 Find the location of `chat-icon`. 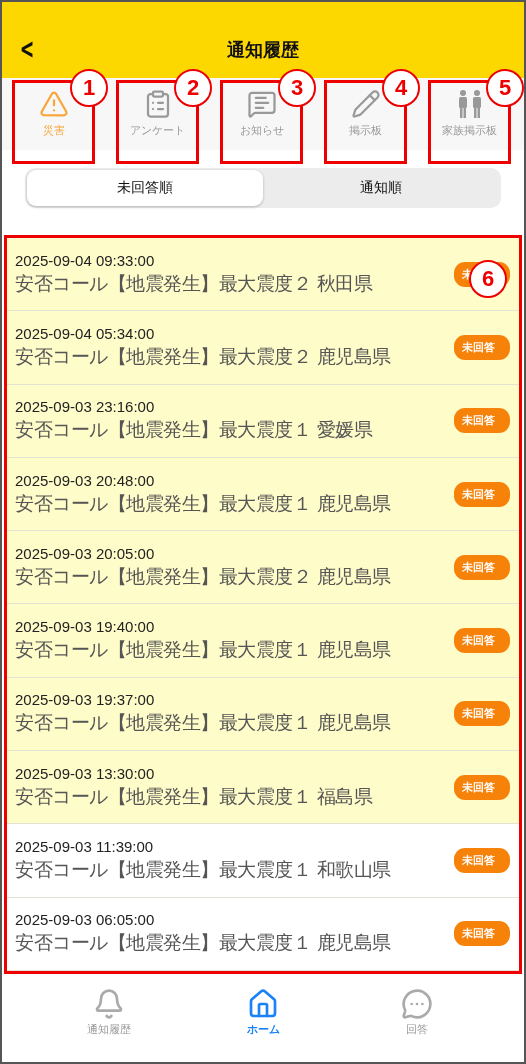

chat-icon is located at coordinates (417, 1003).